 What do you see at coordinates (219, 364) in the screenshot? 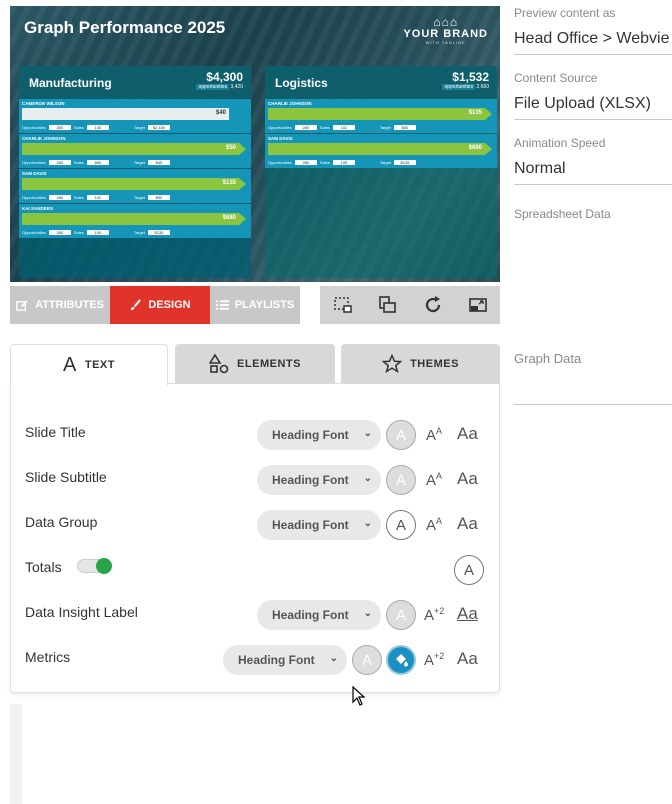
I see `shapes-icon` at bounding box center [219, 364].